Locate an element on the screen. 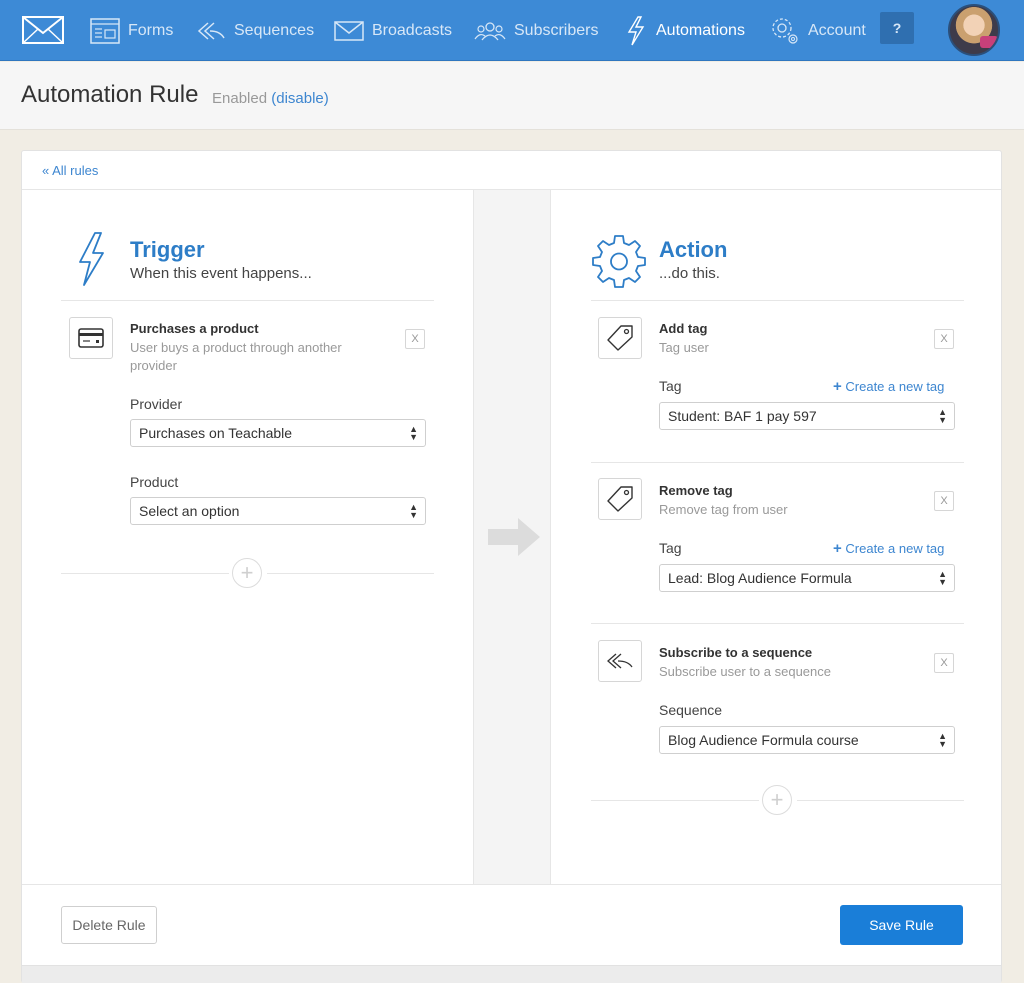 The width and height of the screenshot is (1024, 983). nav-forms: Forms is located at coordinates (131, 30).